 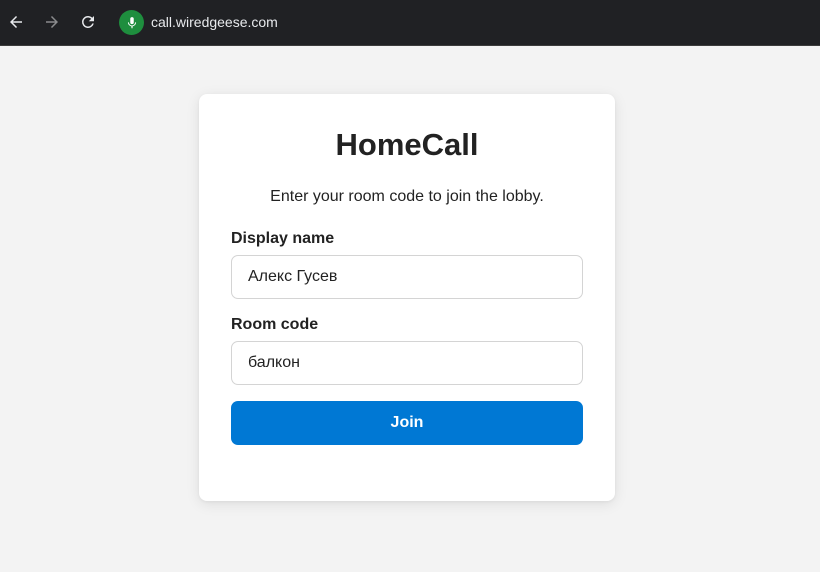 I want to click on join-button: Join, so click(x=407, y=423).